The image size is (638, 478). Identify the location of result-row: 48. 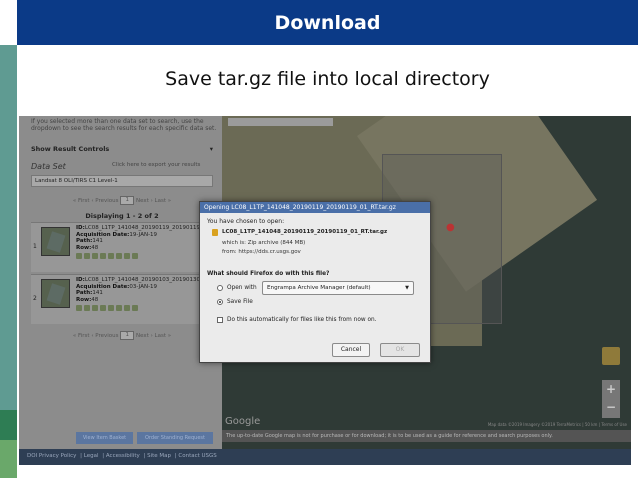
(95, 299).